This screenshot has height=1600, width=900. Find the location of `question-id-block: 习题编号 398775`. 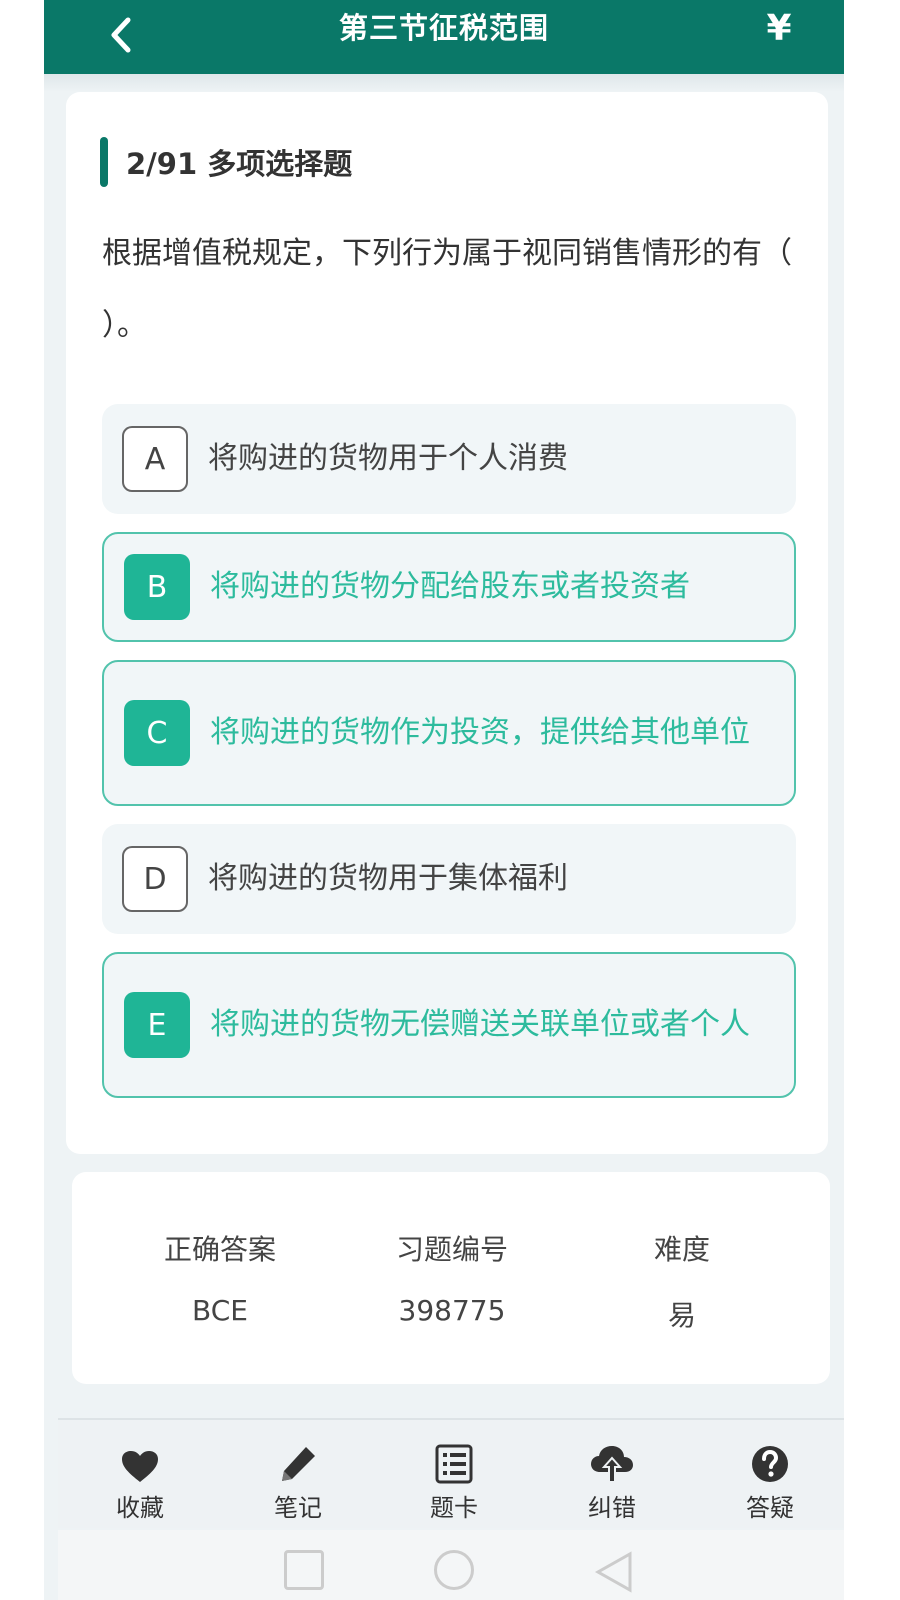

question-id-block: 习题编号 398775 is located at coordinates (452, 1277).